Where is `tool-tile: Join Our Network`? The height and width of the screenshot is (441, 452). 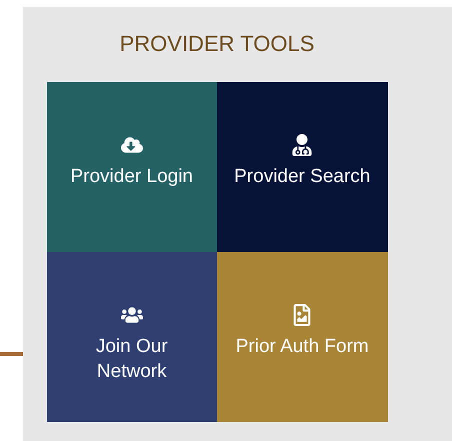
tool-tile: Join Our Network is located at coordinates (131, 337).